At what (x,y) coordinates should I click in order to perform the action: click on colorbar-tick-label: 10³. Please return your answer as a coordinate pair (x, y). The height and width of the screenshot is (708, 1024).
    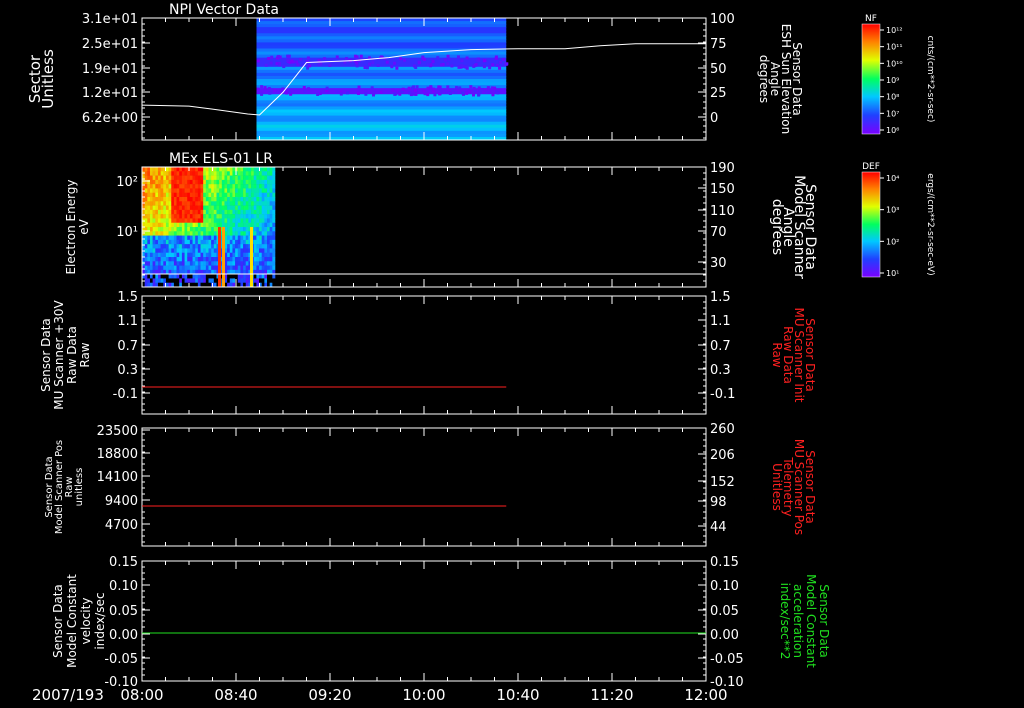
    Looking at the image, I should click on (892, 210).